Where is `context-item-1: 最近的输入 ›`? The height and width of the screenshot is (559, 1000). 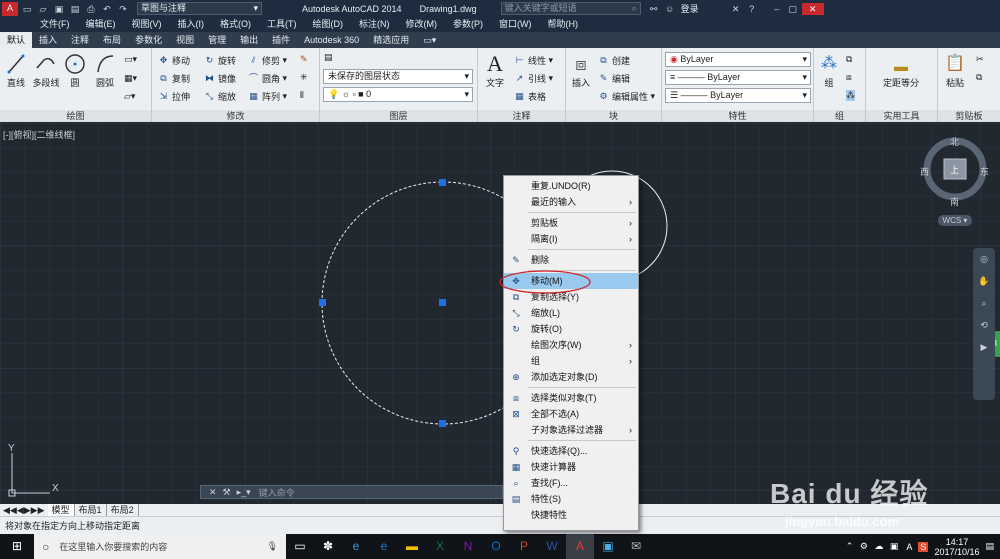
context-item-1: 最近的输入 › is located at coordinates (571, 202).